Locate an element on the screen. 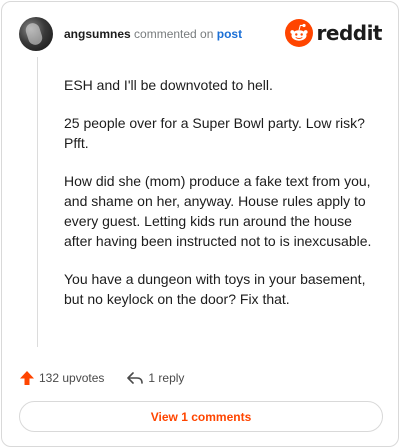 This screenshot has height=448, width=400. upvote-button: 132 upvotes is located at coordinates (61, 378).